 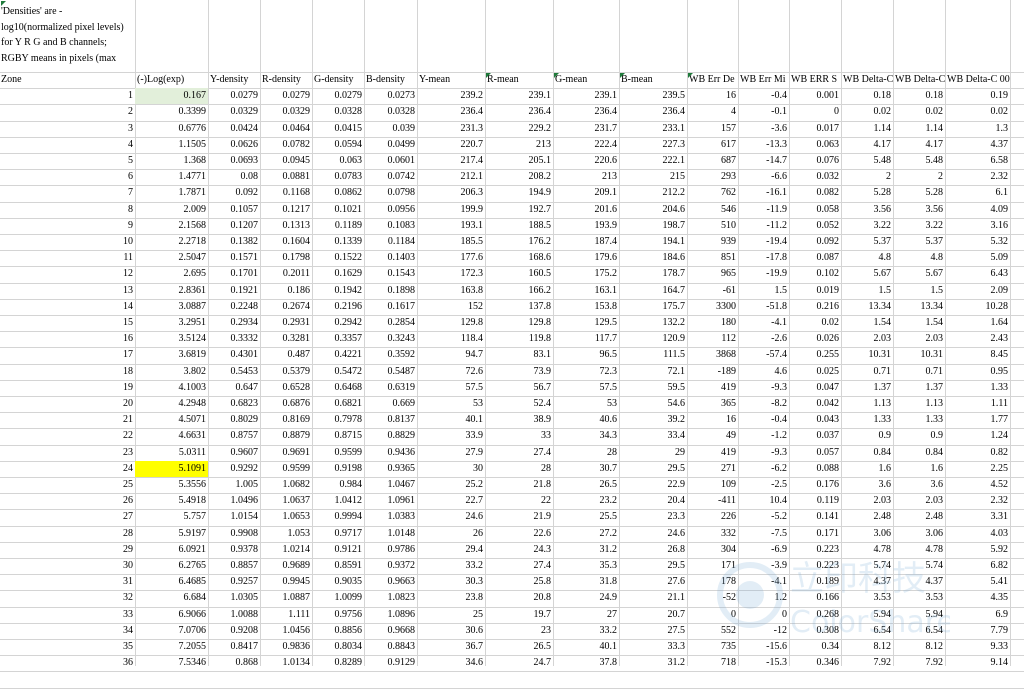 What do you see at coordinates (763, 663) in the screenshot?
I see `data-cell: -15.3` at bounding box center [763, 663].